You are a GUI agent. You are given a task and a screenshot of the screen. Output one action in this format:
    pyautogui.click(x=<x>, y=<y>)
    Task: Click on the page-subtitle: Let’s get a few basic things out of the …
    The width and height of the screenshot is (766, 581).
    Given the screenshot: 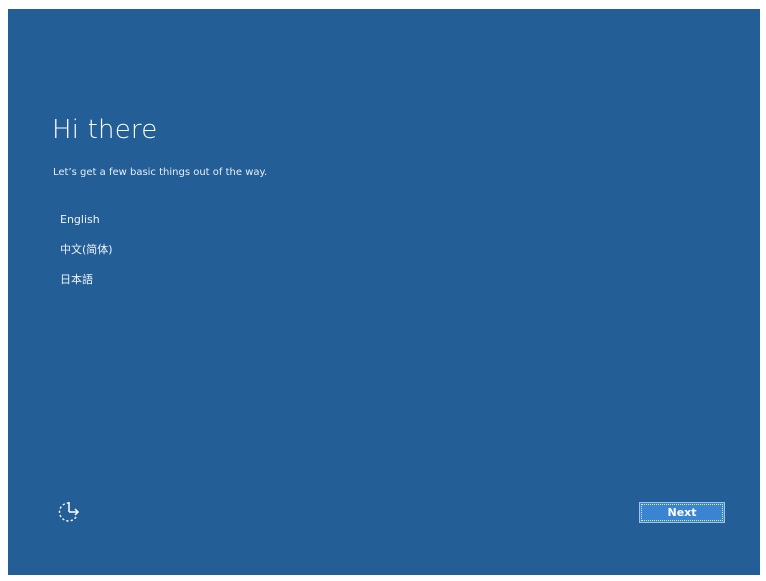 What is the action you would take?
    pyautogui.click(x=160, y=172)
    